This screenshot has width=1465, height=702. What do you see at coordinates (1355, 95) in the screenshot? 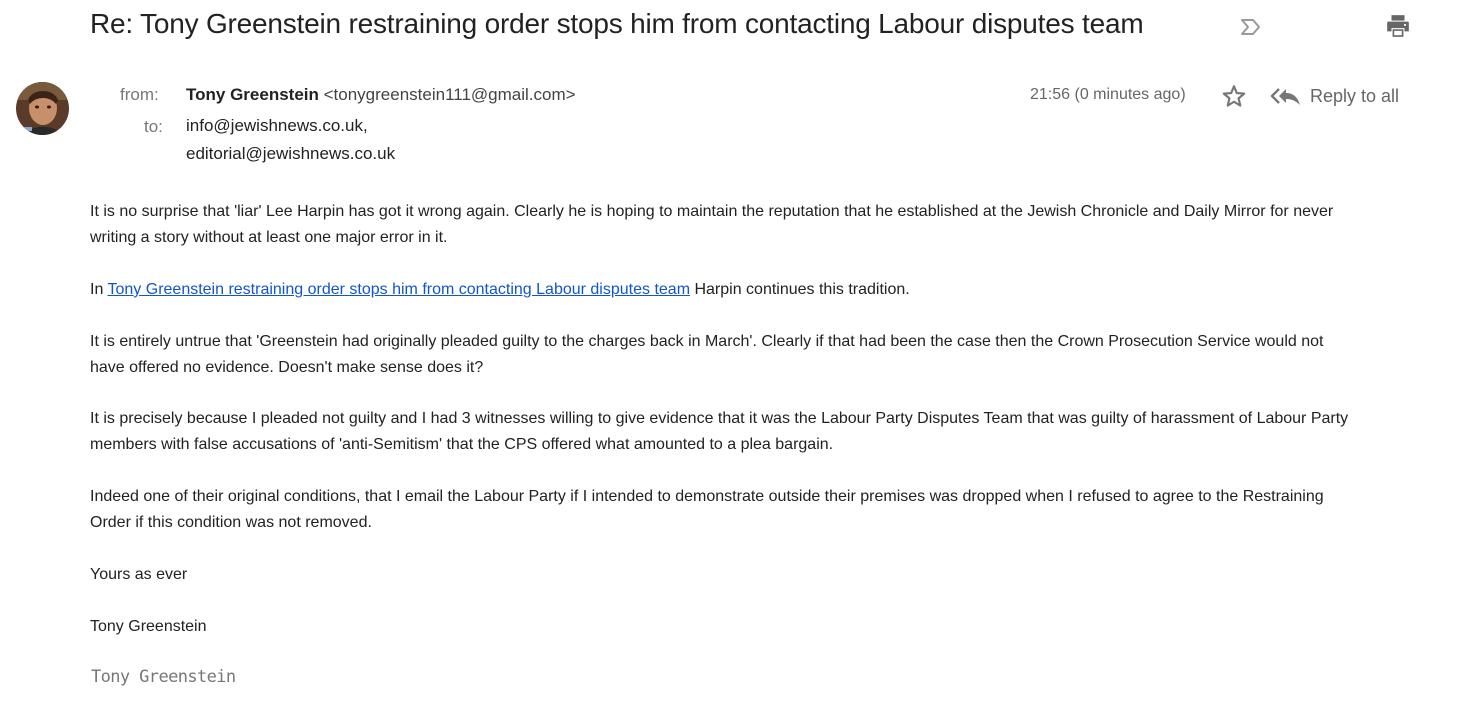
I see `reply-all-label: Reply to all` at bounding box center [1355, 95].